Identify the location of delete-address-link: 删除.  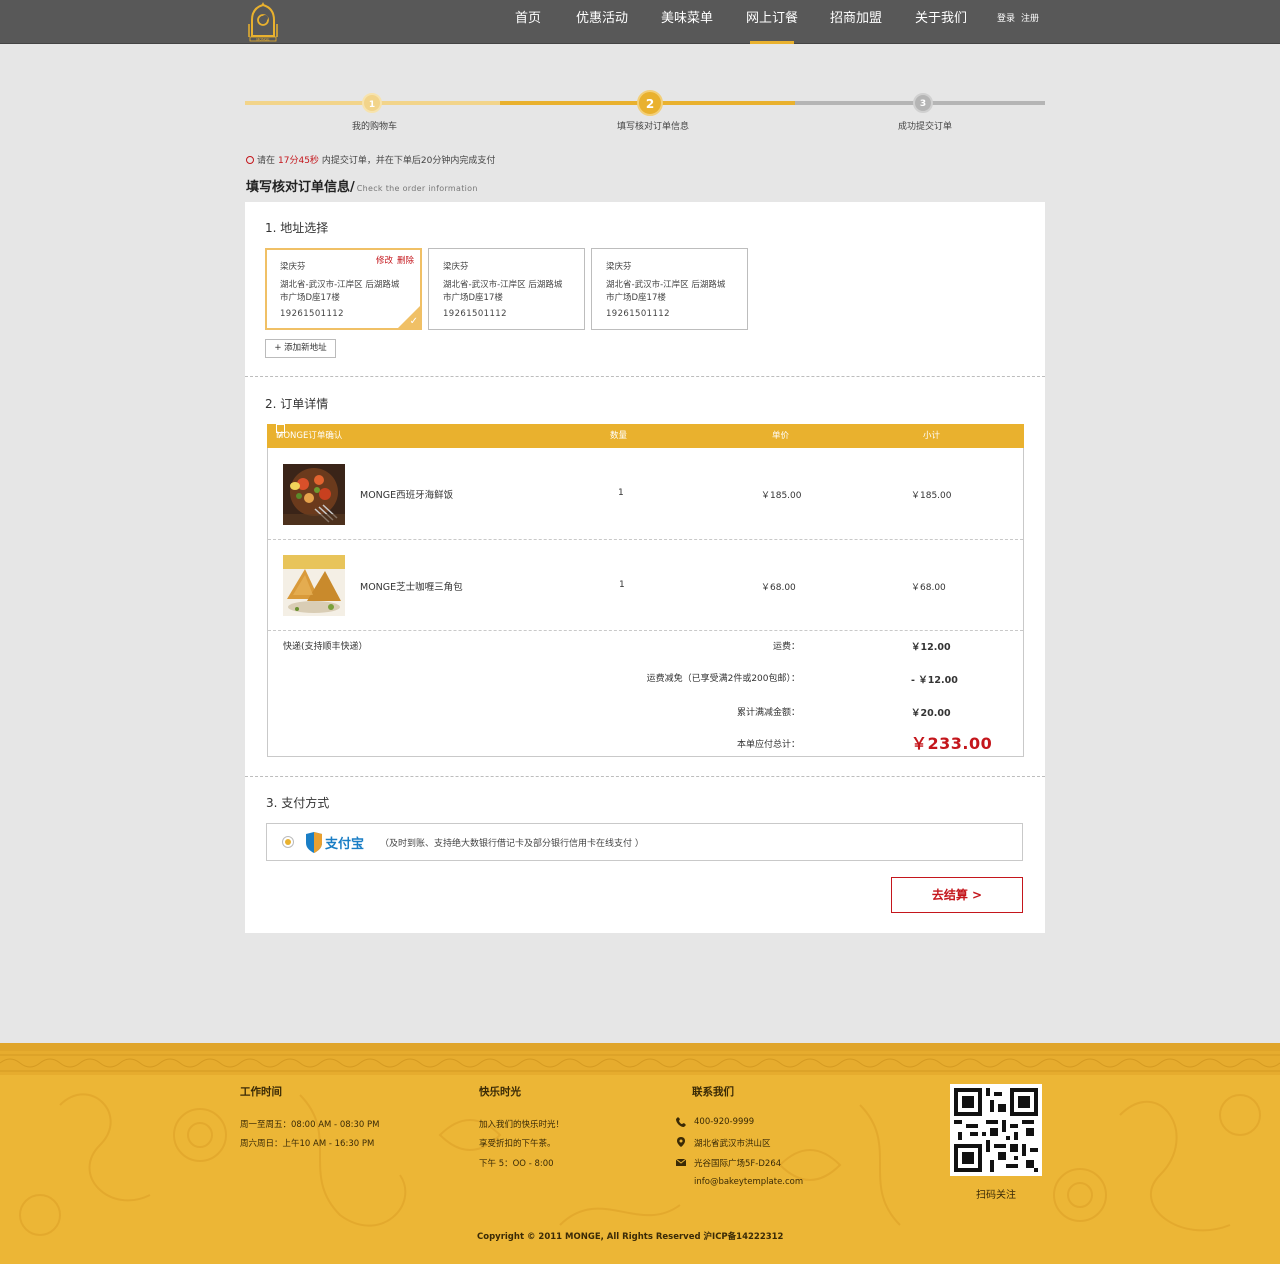
(405, 261).